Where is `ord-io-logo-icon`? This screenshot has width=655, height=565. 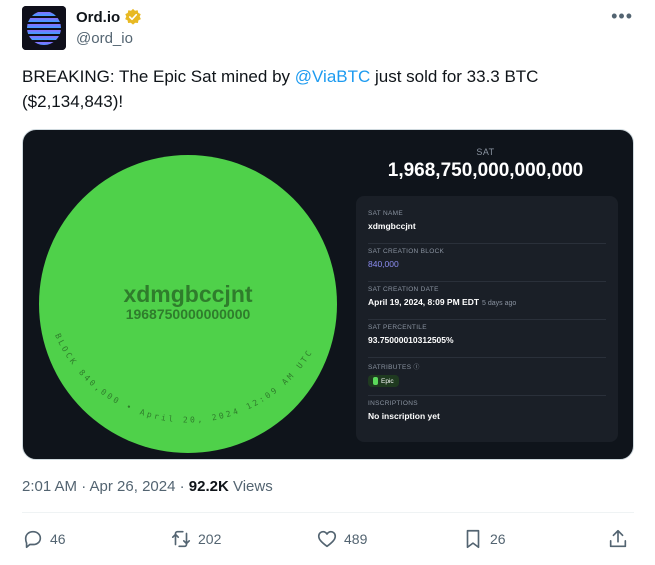
ord-io-logo-icon is located at coordinates (44, 28).